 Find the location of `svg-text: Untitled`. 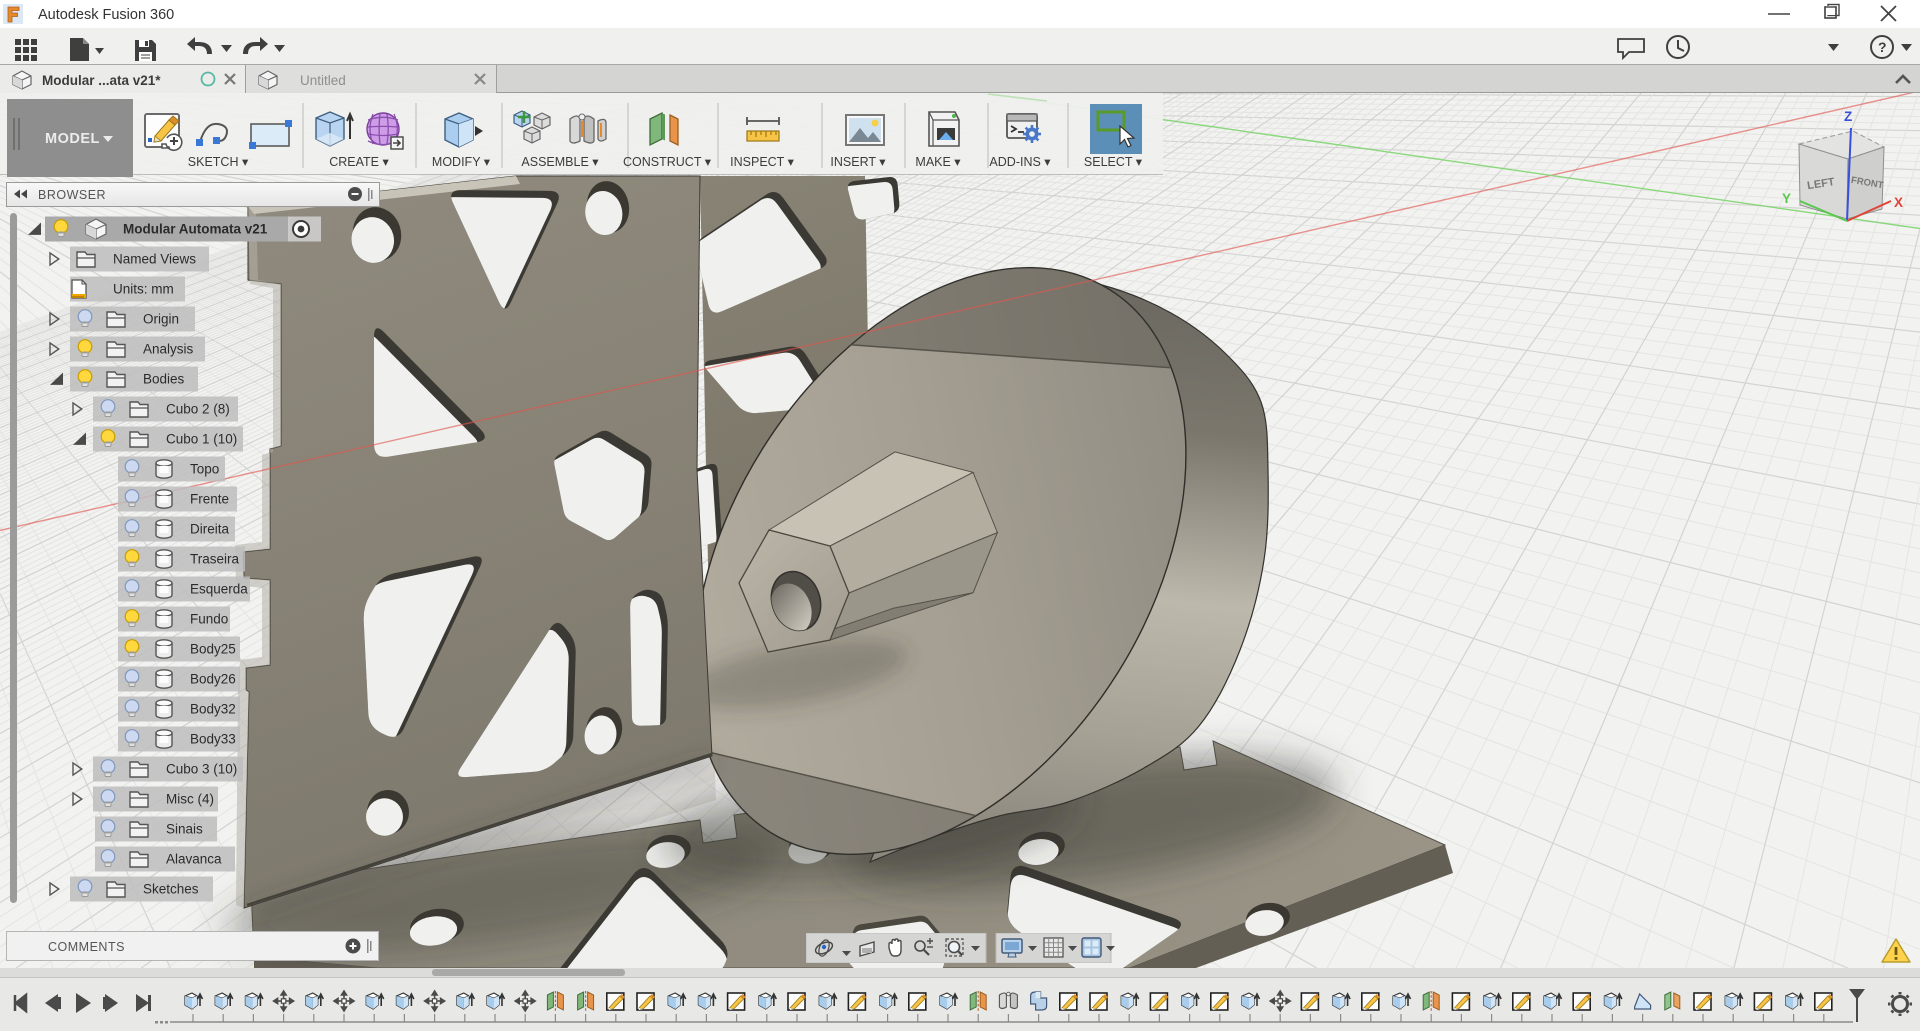

svg-text: Untitled is located at coordinates (323, 80).